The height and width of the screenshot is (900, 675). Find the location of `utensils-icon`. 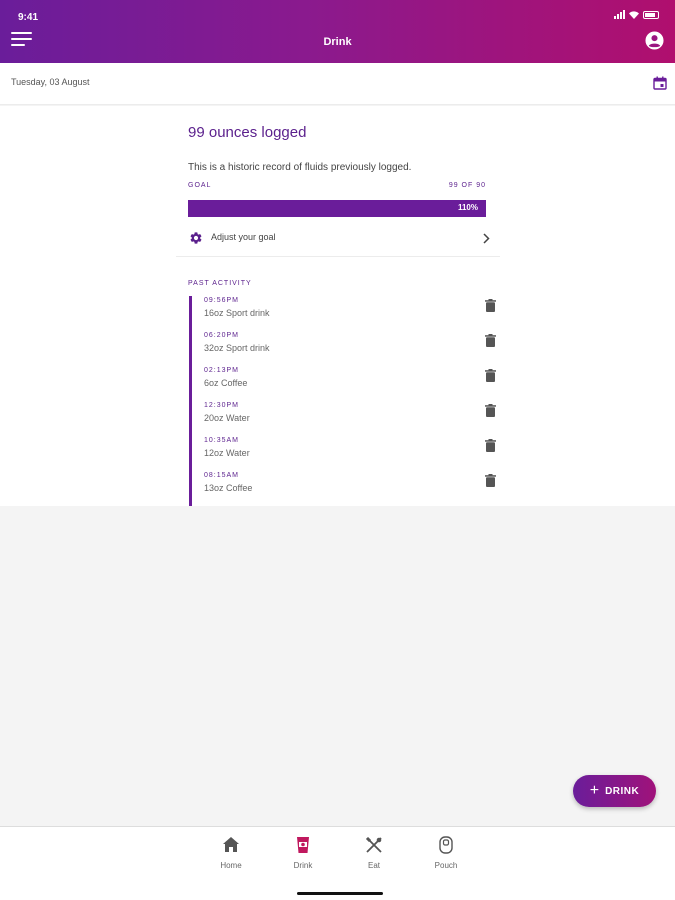

utensils-icon is located at coordinates (373, 844).